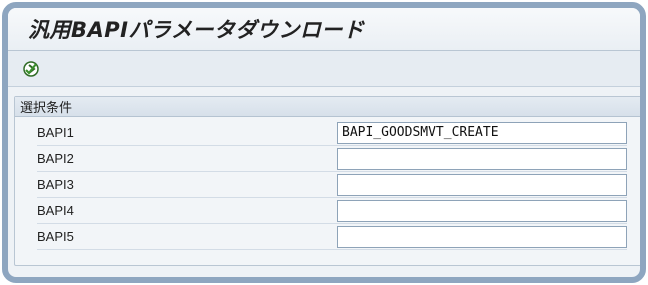 The width and height of the screenshot is (648, 285). Describe the element at coordinates (482, 132) in the screenshot. I see `field-input-bapi1` at that location.